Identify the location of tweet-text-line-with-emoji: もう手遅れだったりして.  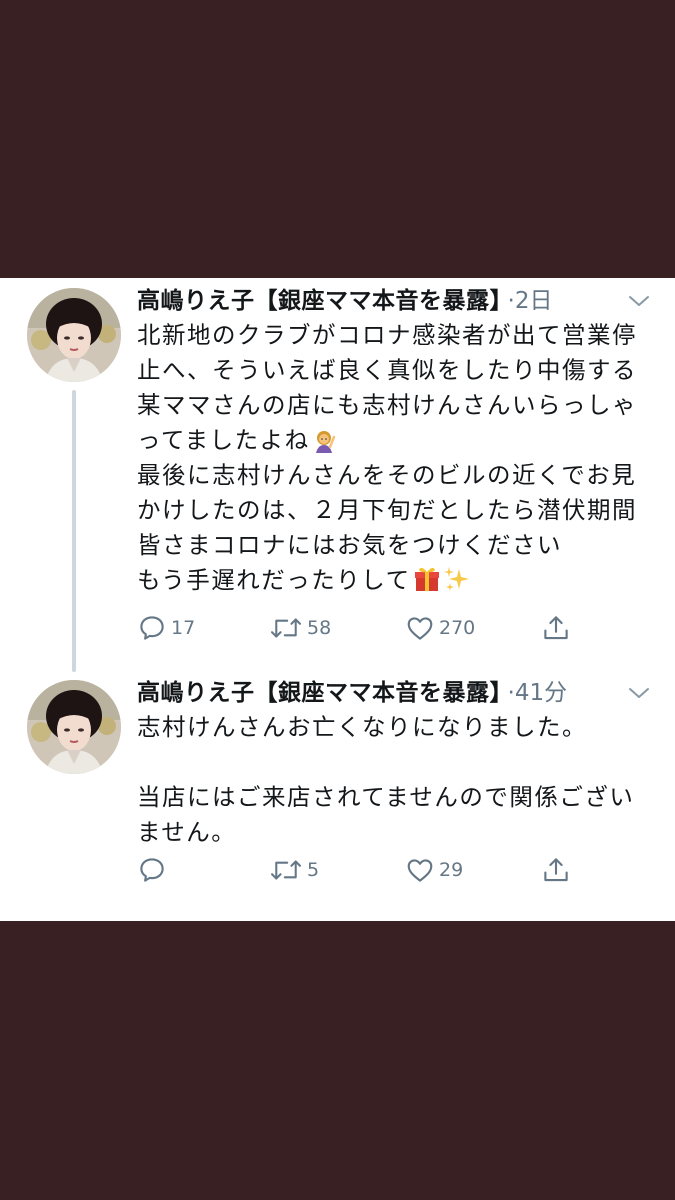
(397, 580).